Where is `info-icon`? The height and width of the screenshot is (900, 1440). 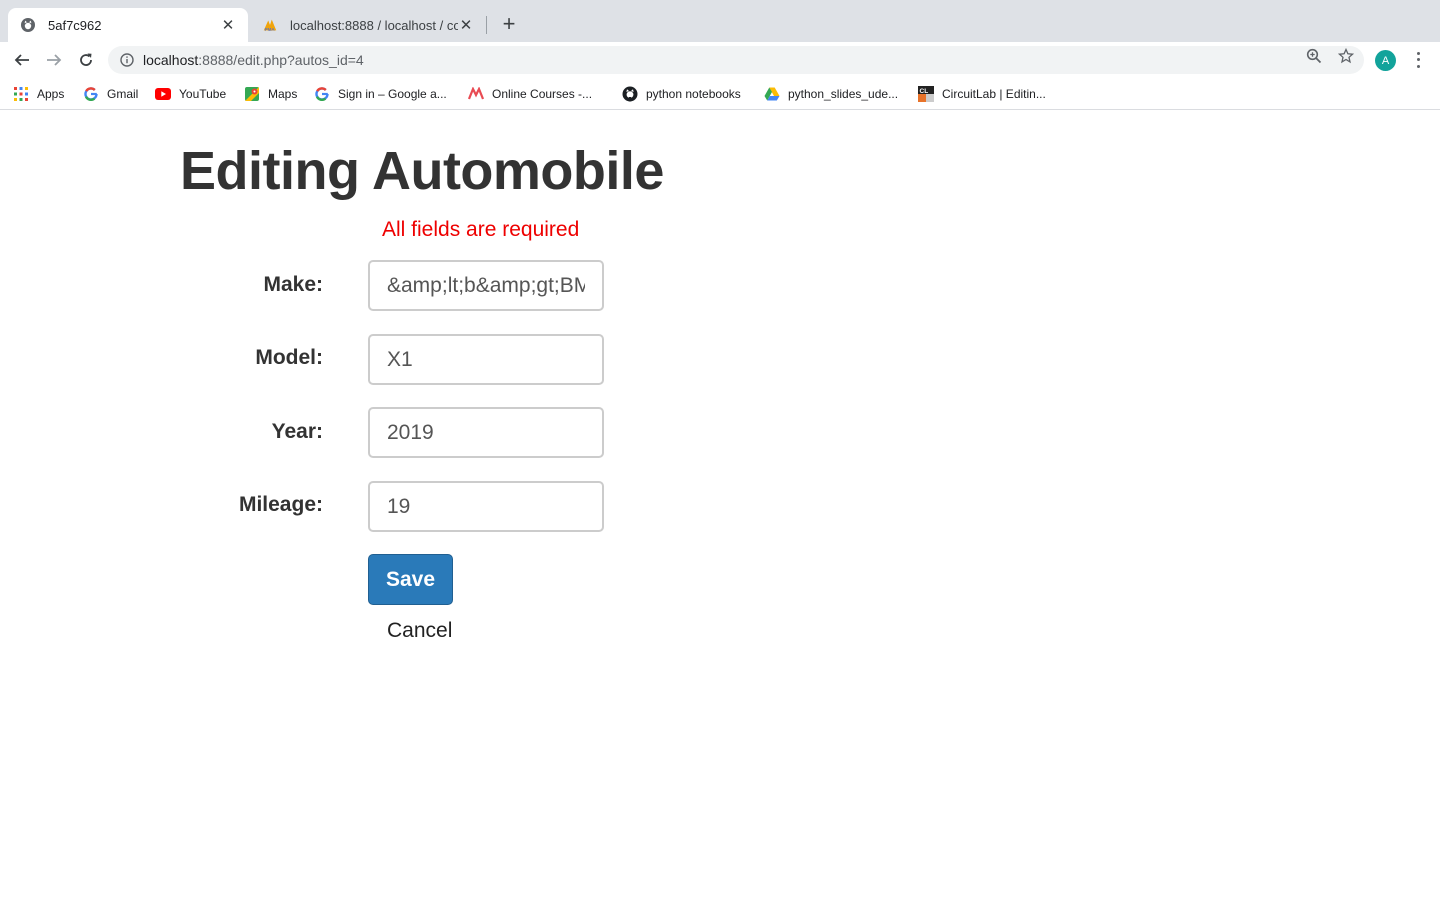 info-icon is located at coordinates (127, 60).